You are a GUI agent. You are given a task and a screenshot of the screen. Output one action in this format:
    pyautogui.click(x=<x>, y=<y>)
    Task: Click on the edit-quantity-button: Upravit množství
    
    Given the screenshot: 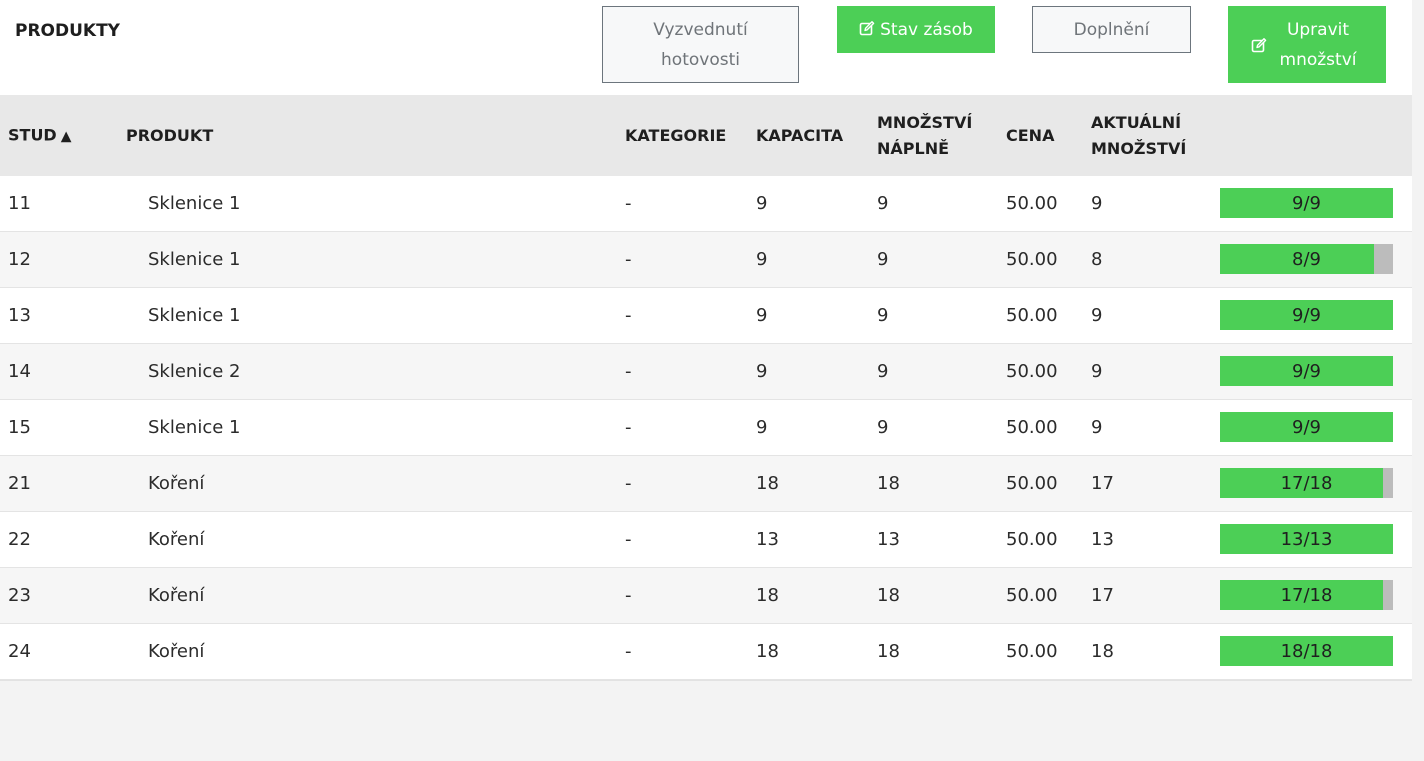 What is the action you would take?
    pyautogui.click(x=1307, y=44)
    